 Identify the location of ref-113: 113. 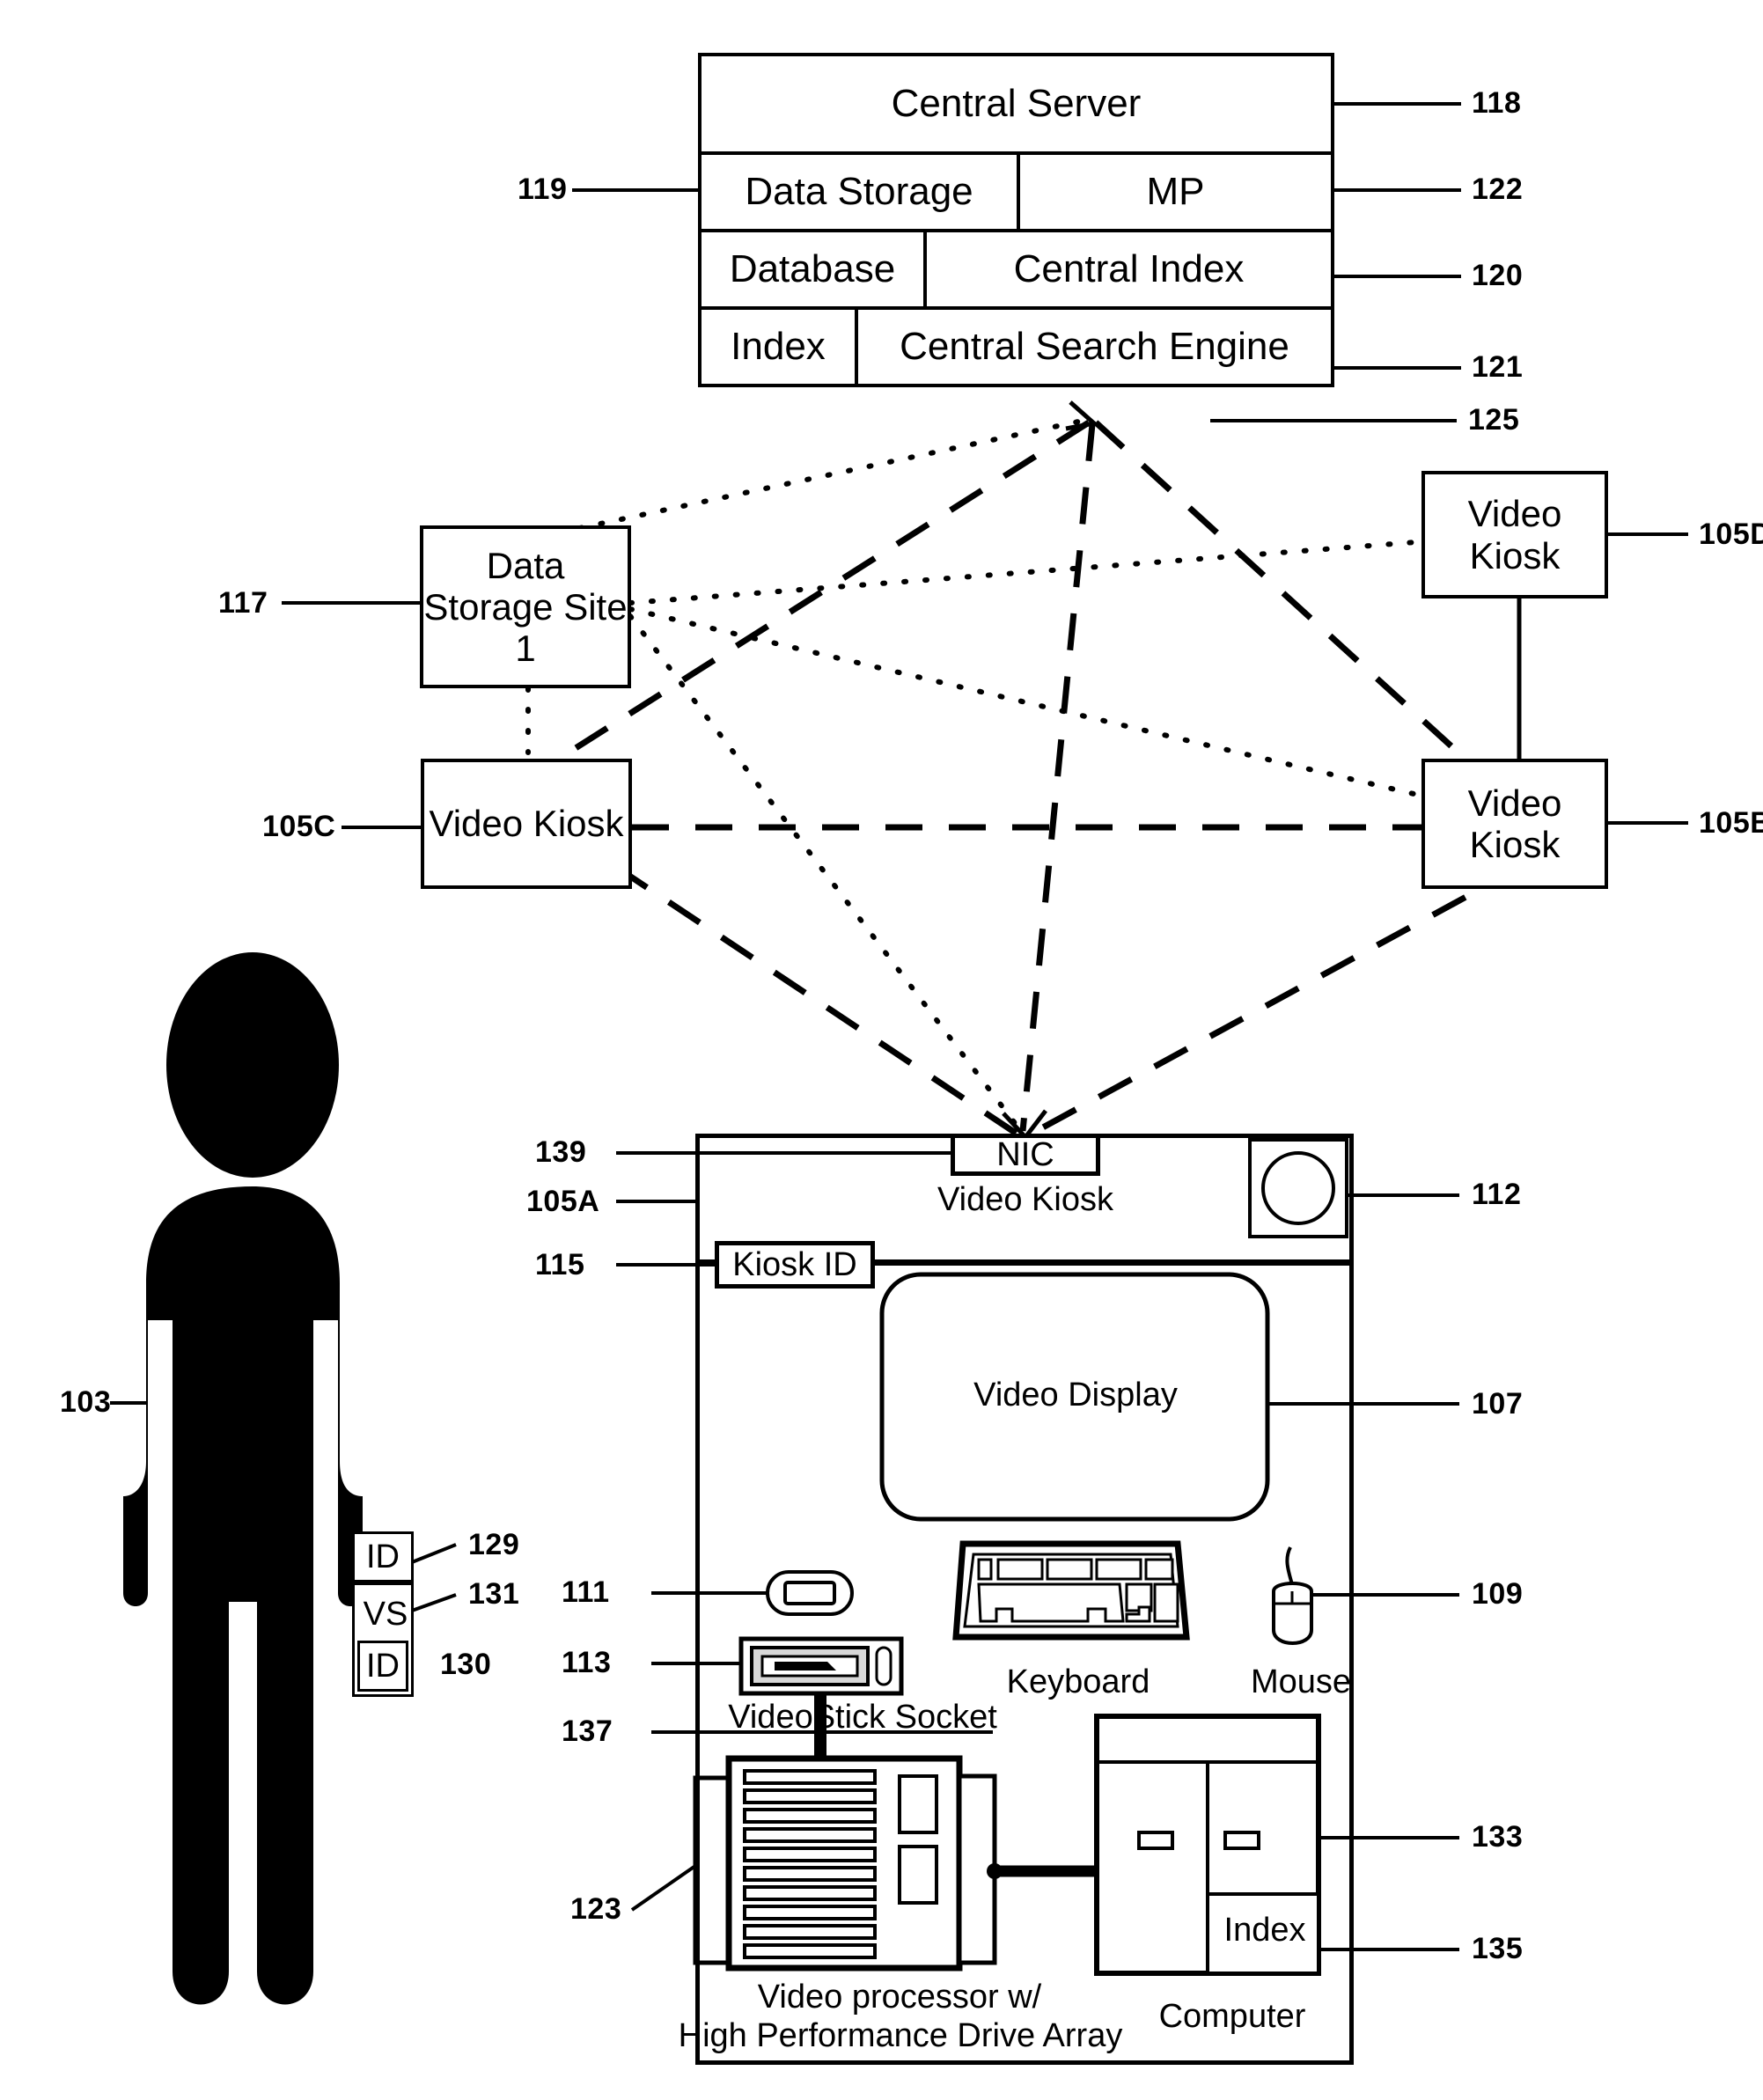
(587, 1662).